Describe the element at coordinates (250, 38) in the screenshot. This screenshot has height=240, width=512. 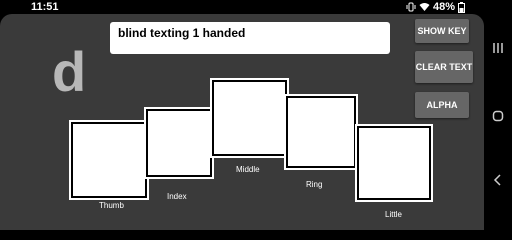
I see `text-input: blind texting 1 handed` at that location.